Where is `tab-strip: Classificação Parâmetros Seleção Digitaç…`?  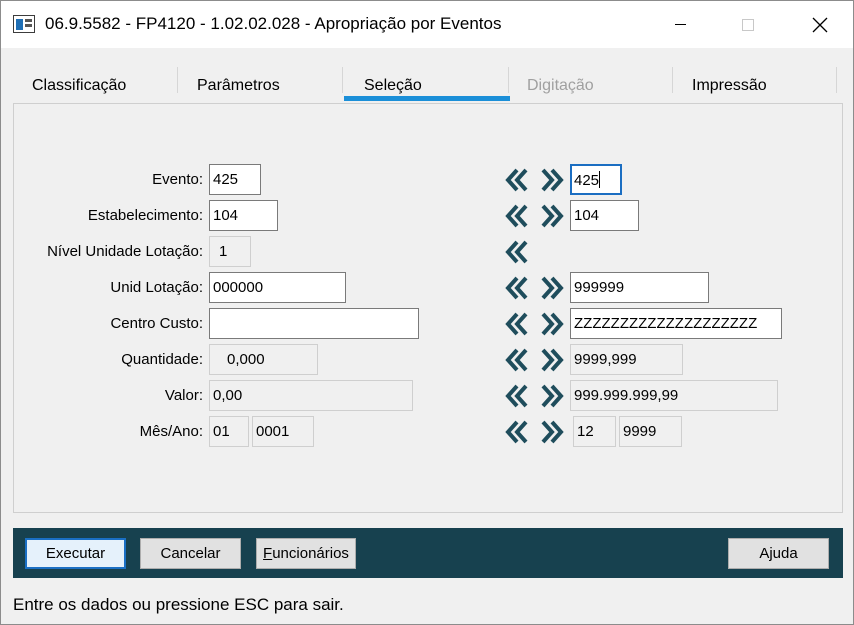
tab-strip: Classificação Parâmetros Seleção Digitaç… is located at coordinates (428, 83).